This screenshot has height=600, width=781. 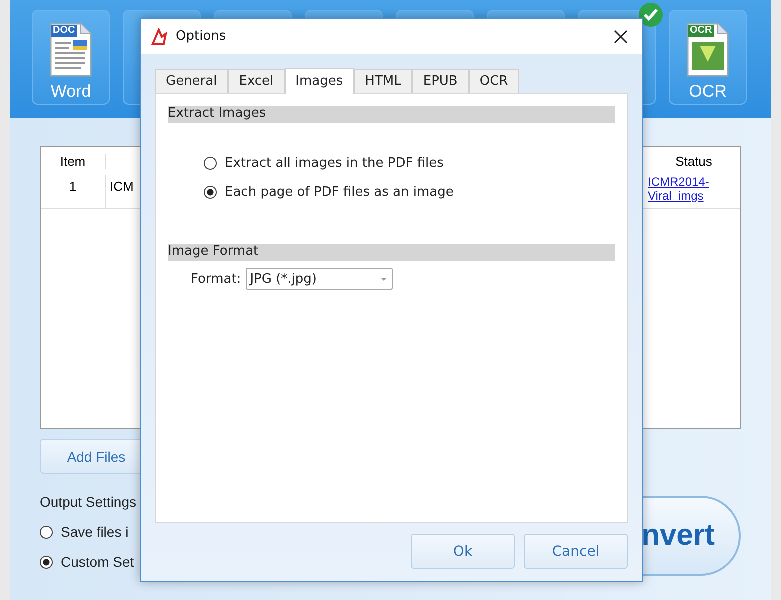 What do you see at coordinates (320, 279) in the screenshot?
I see `format-dropdown: JPG (*.jpg)` at bounding box center [320, 279].